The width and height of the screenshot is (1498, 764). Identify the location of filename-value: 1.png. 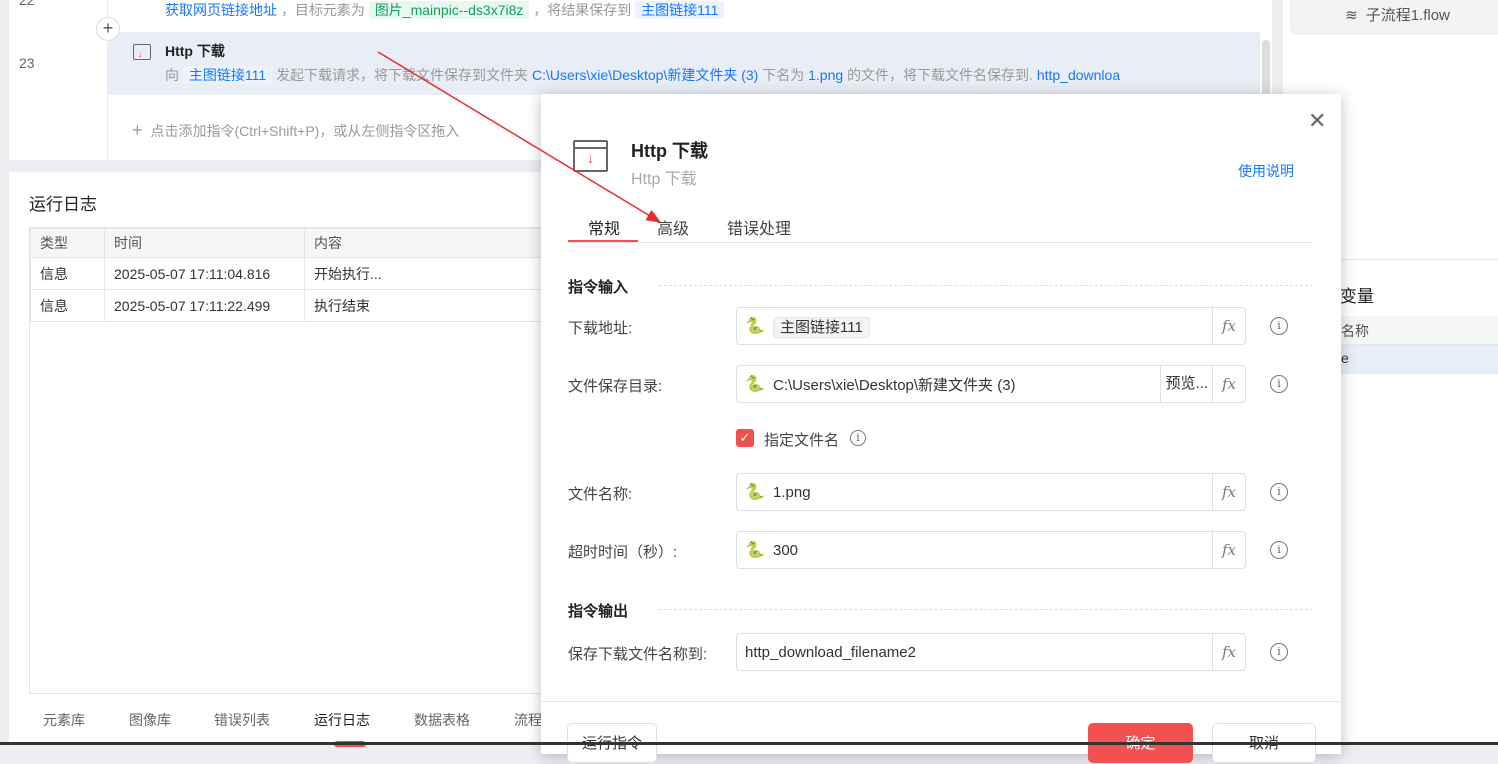
(792, 492).